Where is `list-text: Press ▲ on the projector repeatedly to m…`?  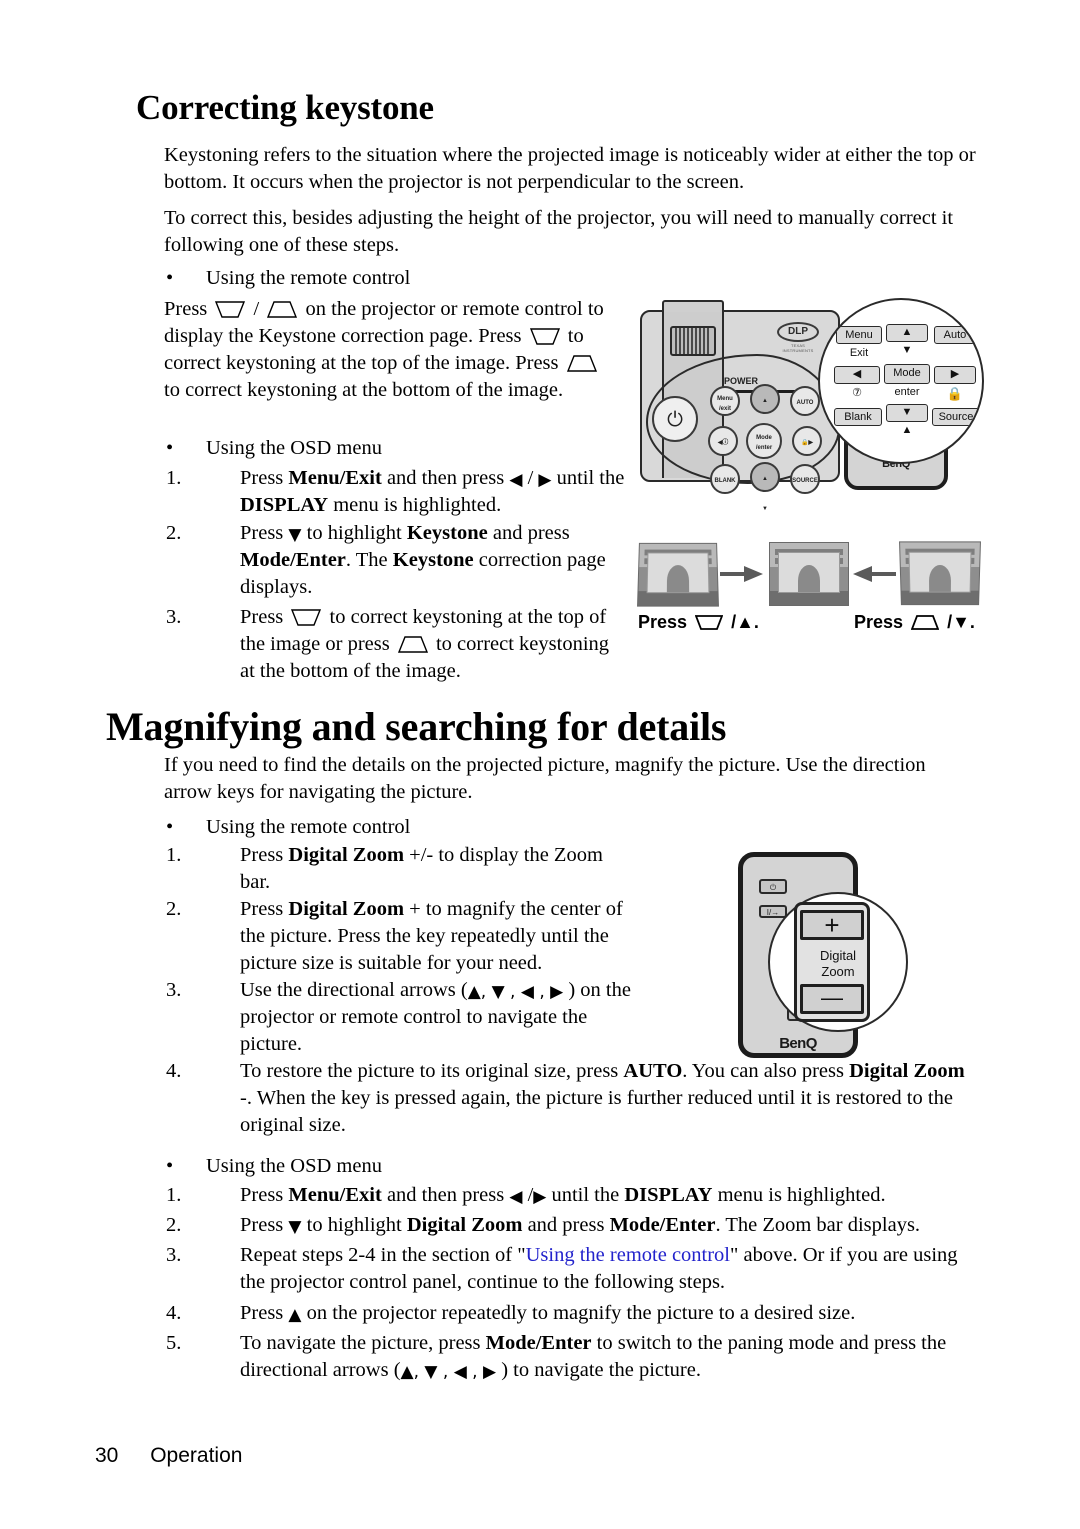 list-text: Press ▲ on the projector repeatedly to m… is located at coordinates (548, 1313).